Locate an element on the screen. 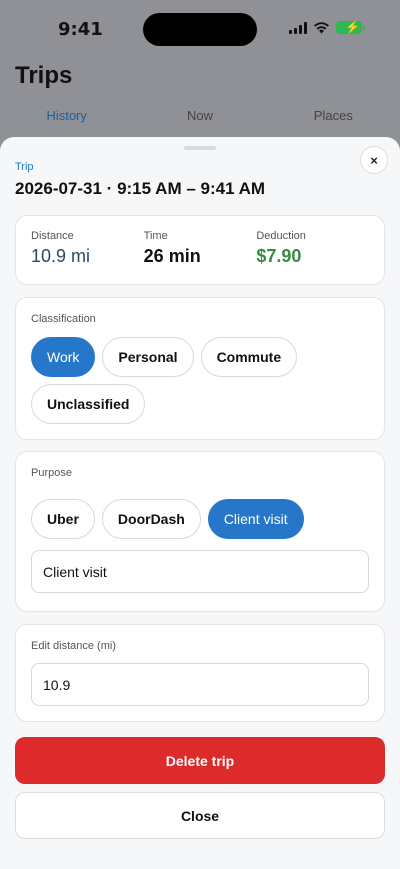 The height and width of the screenshot is (869, 400). delete-trip-button: Delete trip is located at coordinates (200, 760).